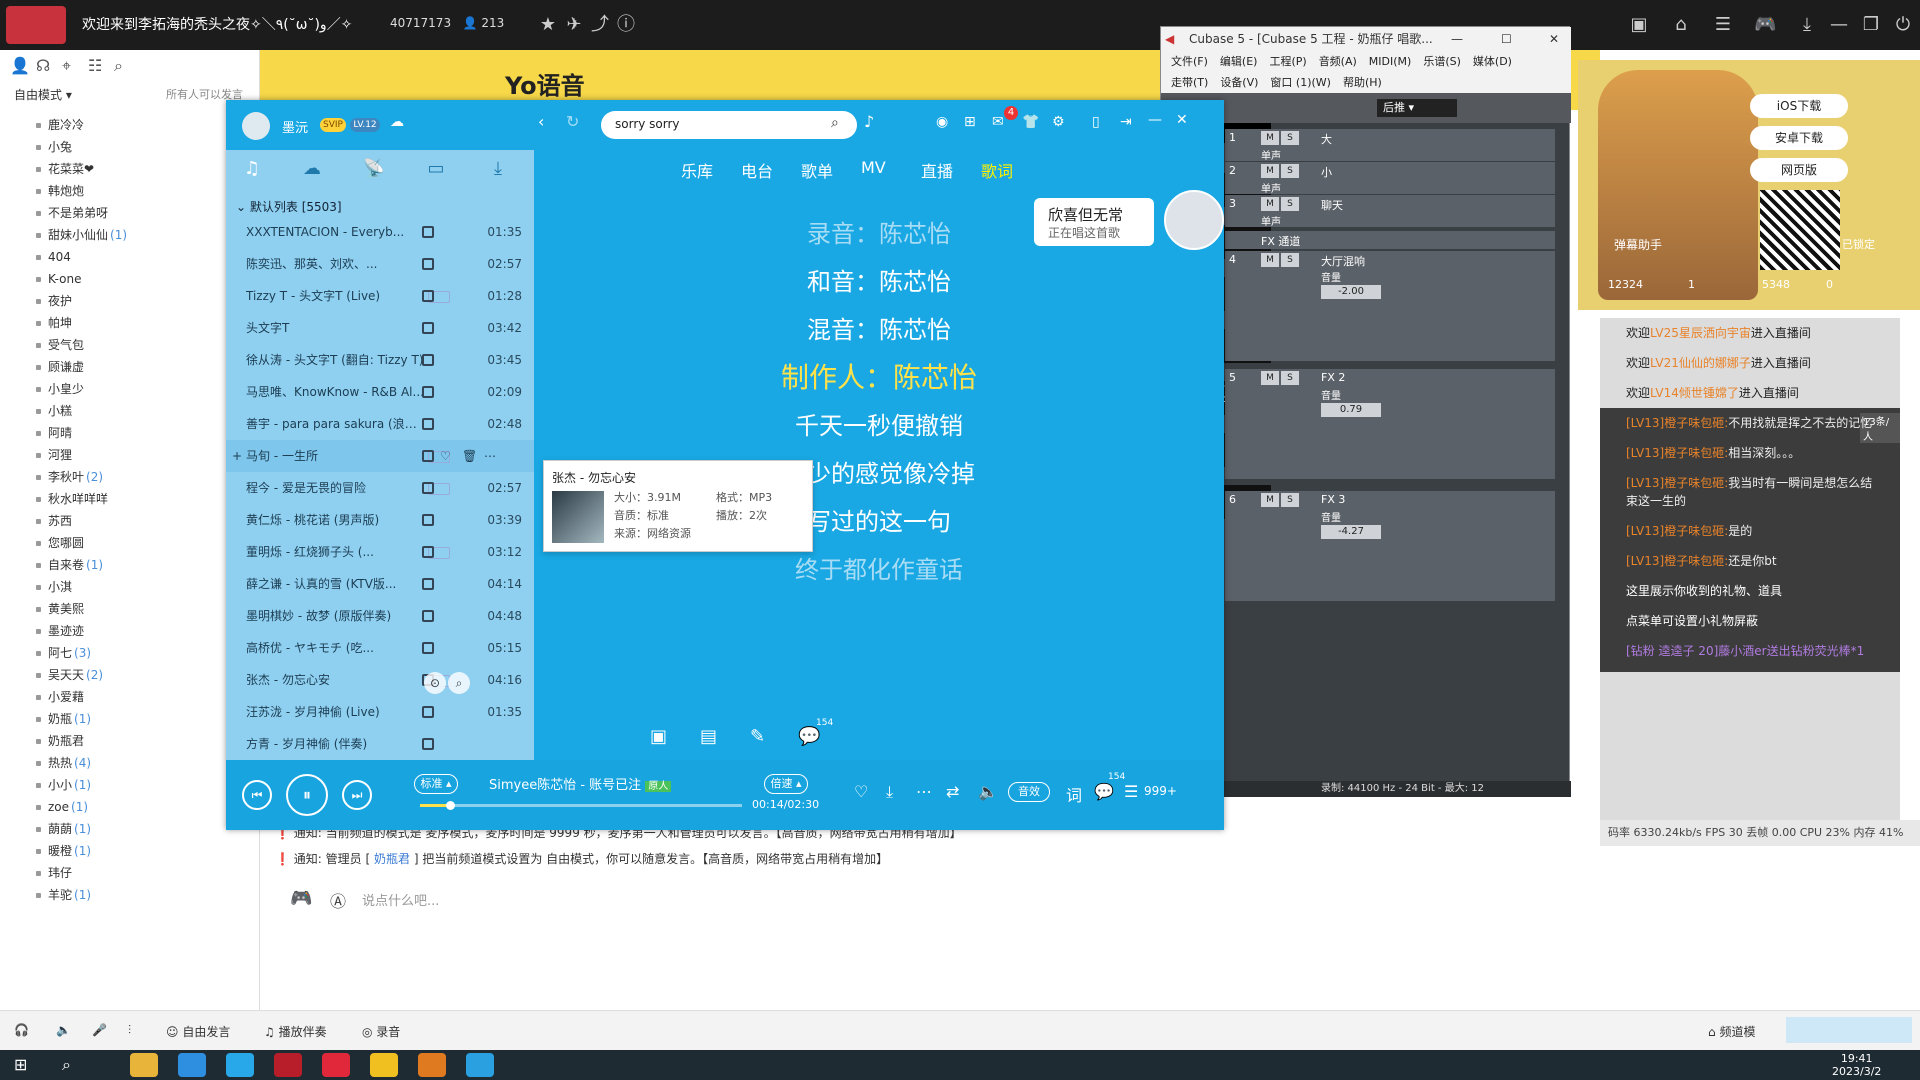  I want to click on member-item: 小淇, so click(142, 587).